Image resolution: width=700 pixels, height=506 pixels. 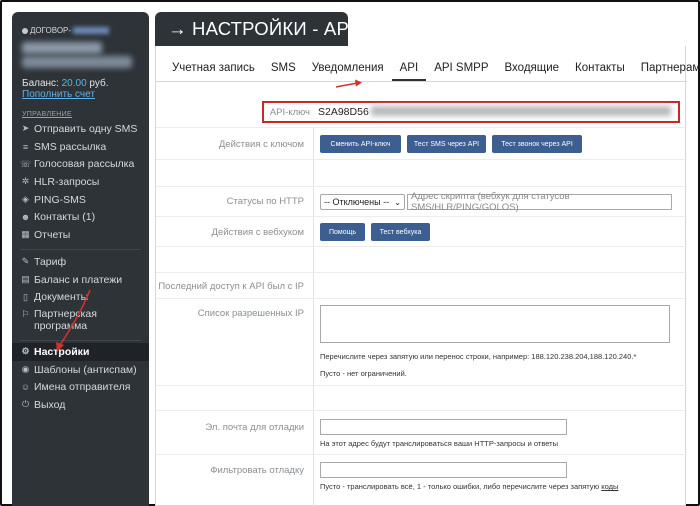 I want to click on section-management-label: УПРАВЛЕНИЕ, so click(x=47, y=114).